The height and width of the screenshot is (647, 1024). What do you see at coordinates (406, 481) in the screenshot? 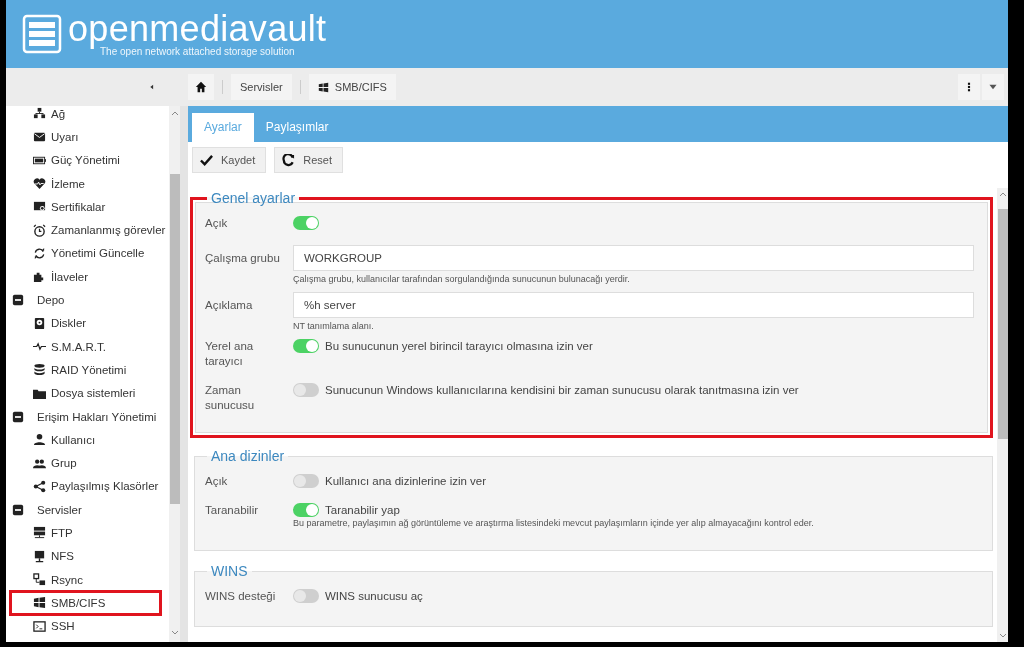
I see `switch-label: Kullanıcı ana dizinlerine izin ver` at bounding box center [406, 481].